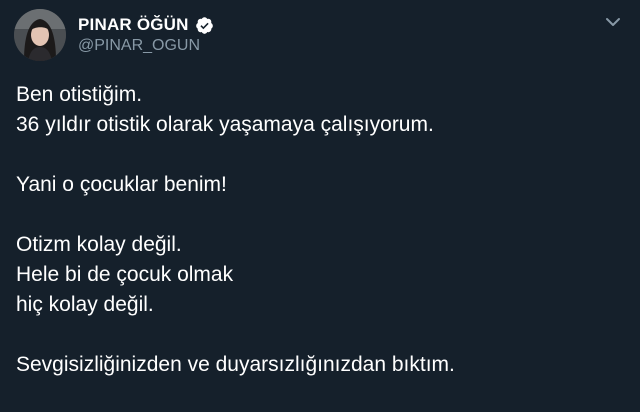  I want to click on display-name-row: PINAR ÖĞÜN, so click(146, 25).